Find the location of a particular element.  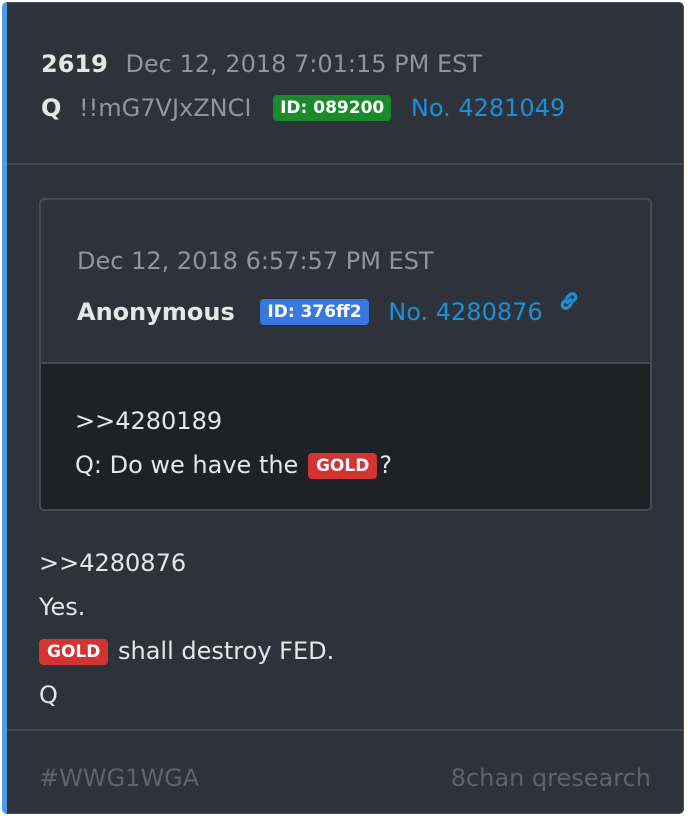

post-author-row: Q !!mG7VJxZNCI ID: 089200 No. 4281049 is located at coordinates (303, 108).